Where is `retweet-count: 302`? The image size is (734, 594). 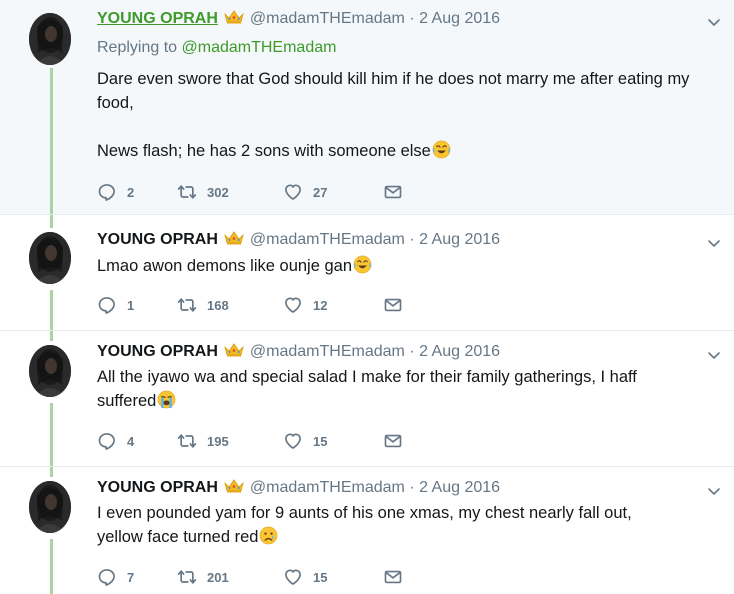 retweet-count: 302 is located at coordinates (218, 192).